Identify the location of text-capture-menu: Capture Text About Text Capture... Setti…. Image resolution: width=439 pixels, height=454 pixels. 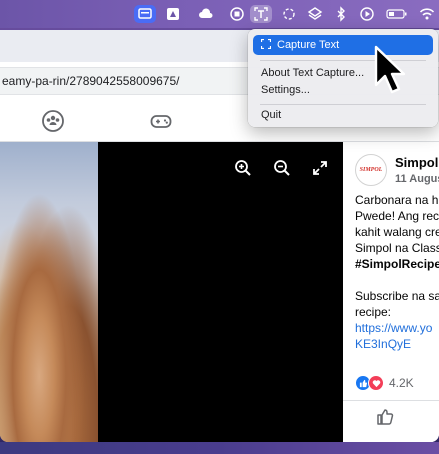
(343, 78).